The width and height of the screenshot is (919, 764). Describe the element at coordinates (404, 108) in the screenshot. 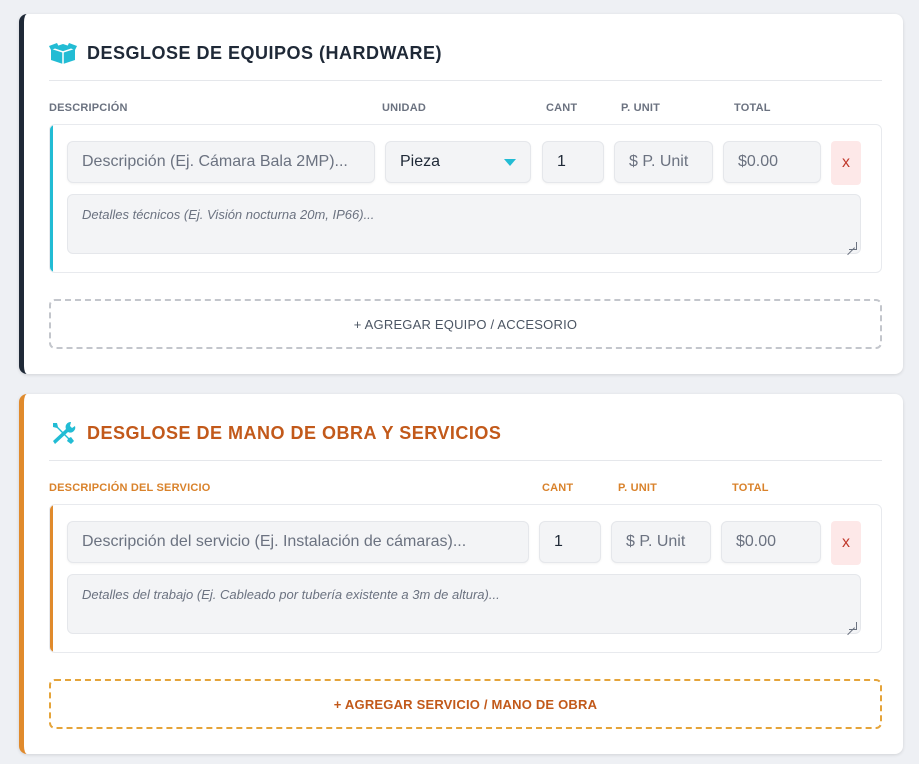

I see `col-unidad: UNIDAD` at that location.